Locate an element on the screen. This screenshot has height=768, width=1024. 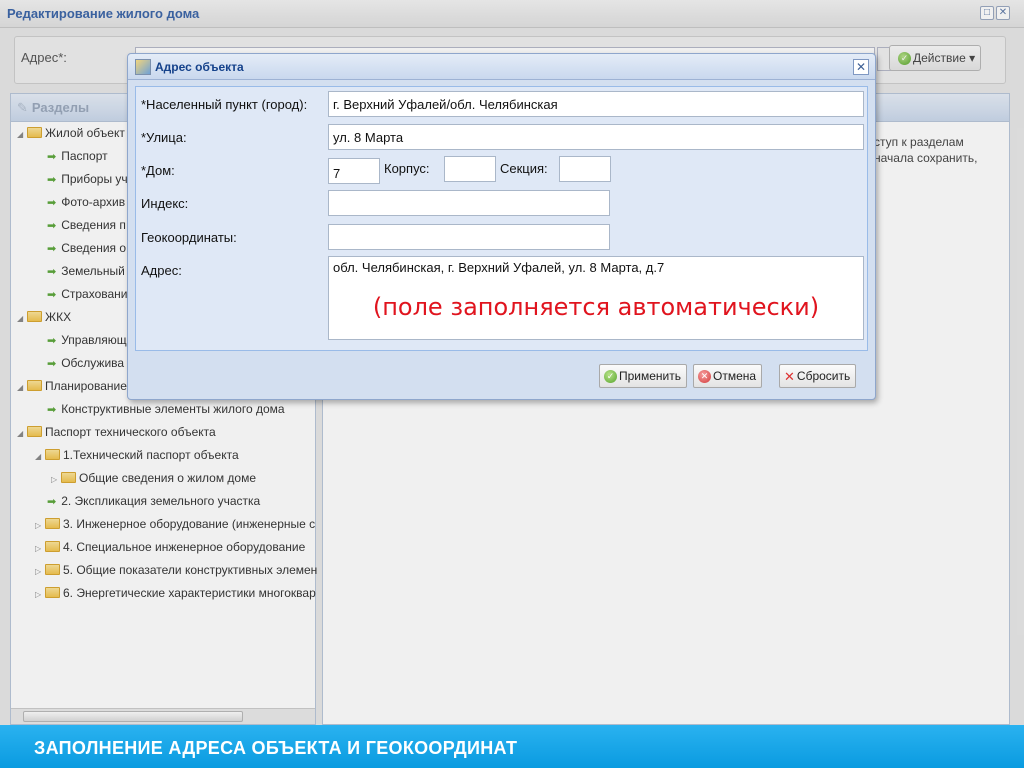
caption-text: ЗАПОЛНЕНИЕ АДРЕСА ОБЪЕКТА И ГЕОКООРДИНАТ is located at coordinates (276, 748).